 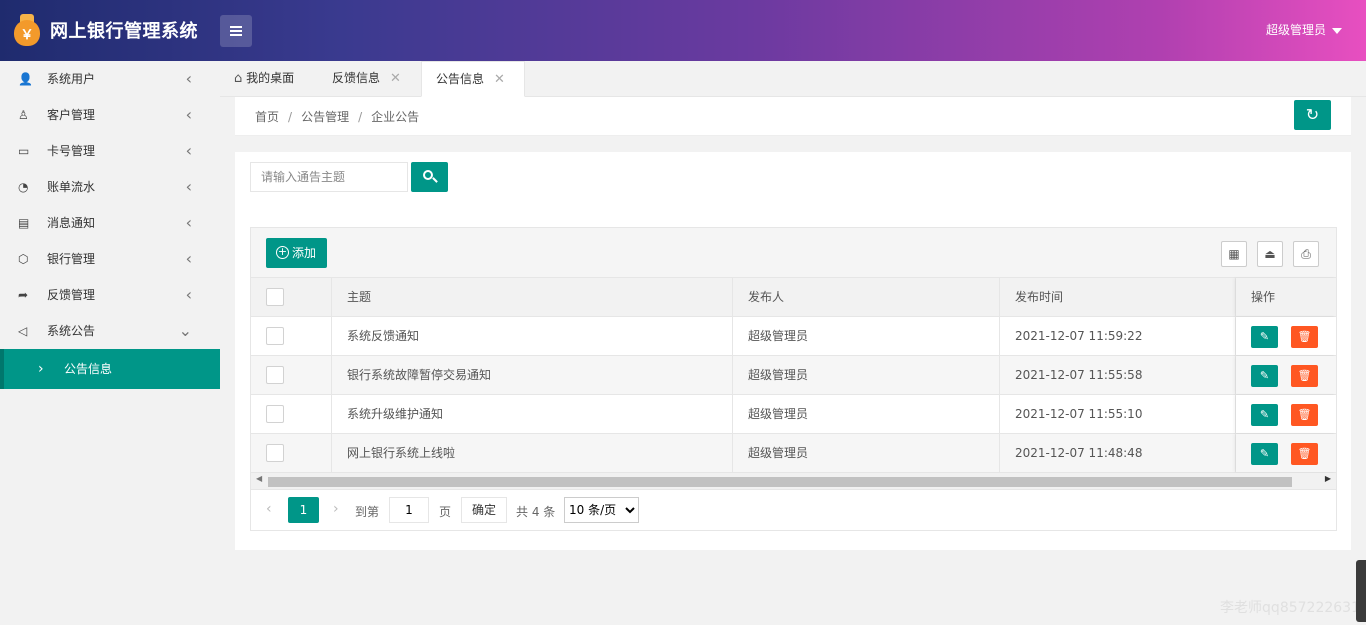 What do you see at coordinates (303, 510) in the screenshot?
I see `page-current: 1` at bounding box center [303, 510].